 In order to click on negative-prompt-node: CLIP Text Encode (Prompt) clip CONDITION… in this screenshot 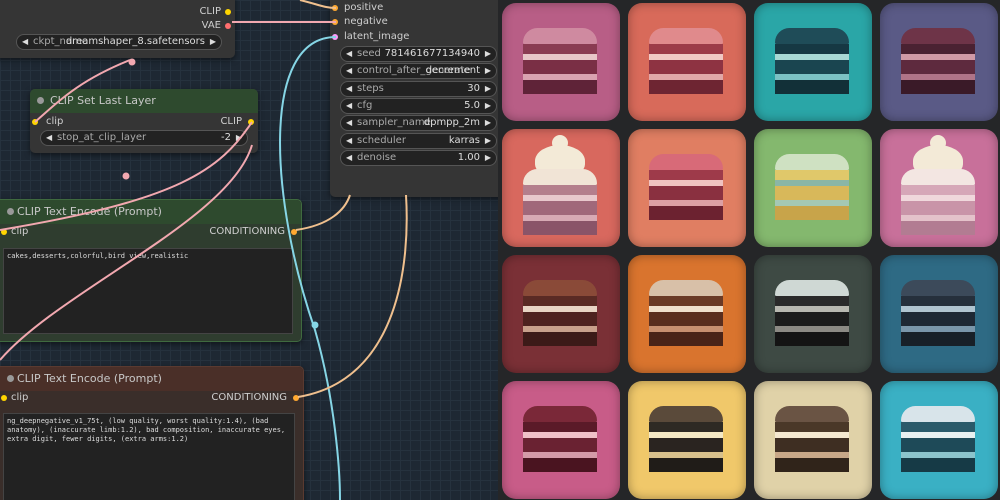, I will do `click(152, 433)`.